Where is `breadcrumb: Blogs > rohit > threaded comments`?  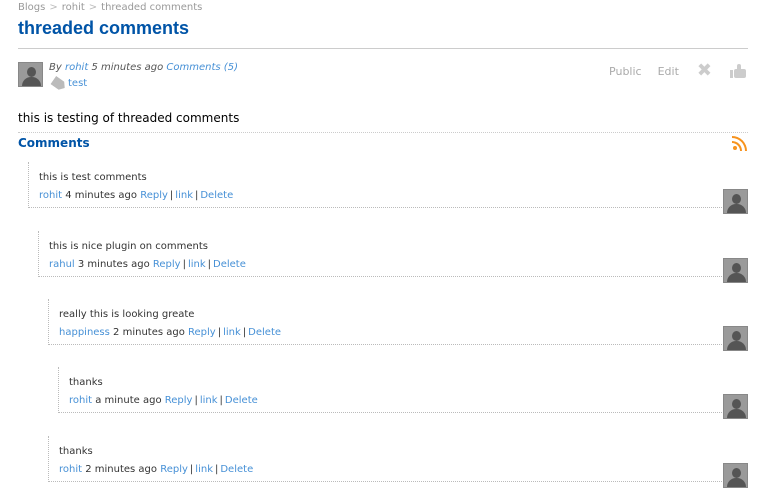 breadcrumb: Blogs > rohit > threaded comments is located at coordinates (110, 7).